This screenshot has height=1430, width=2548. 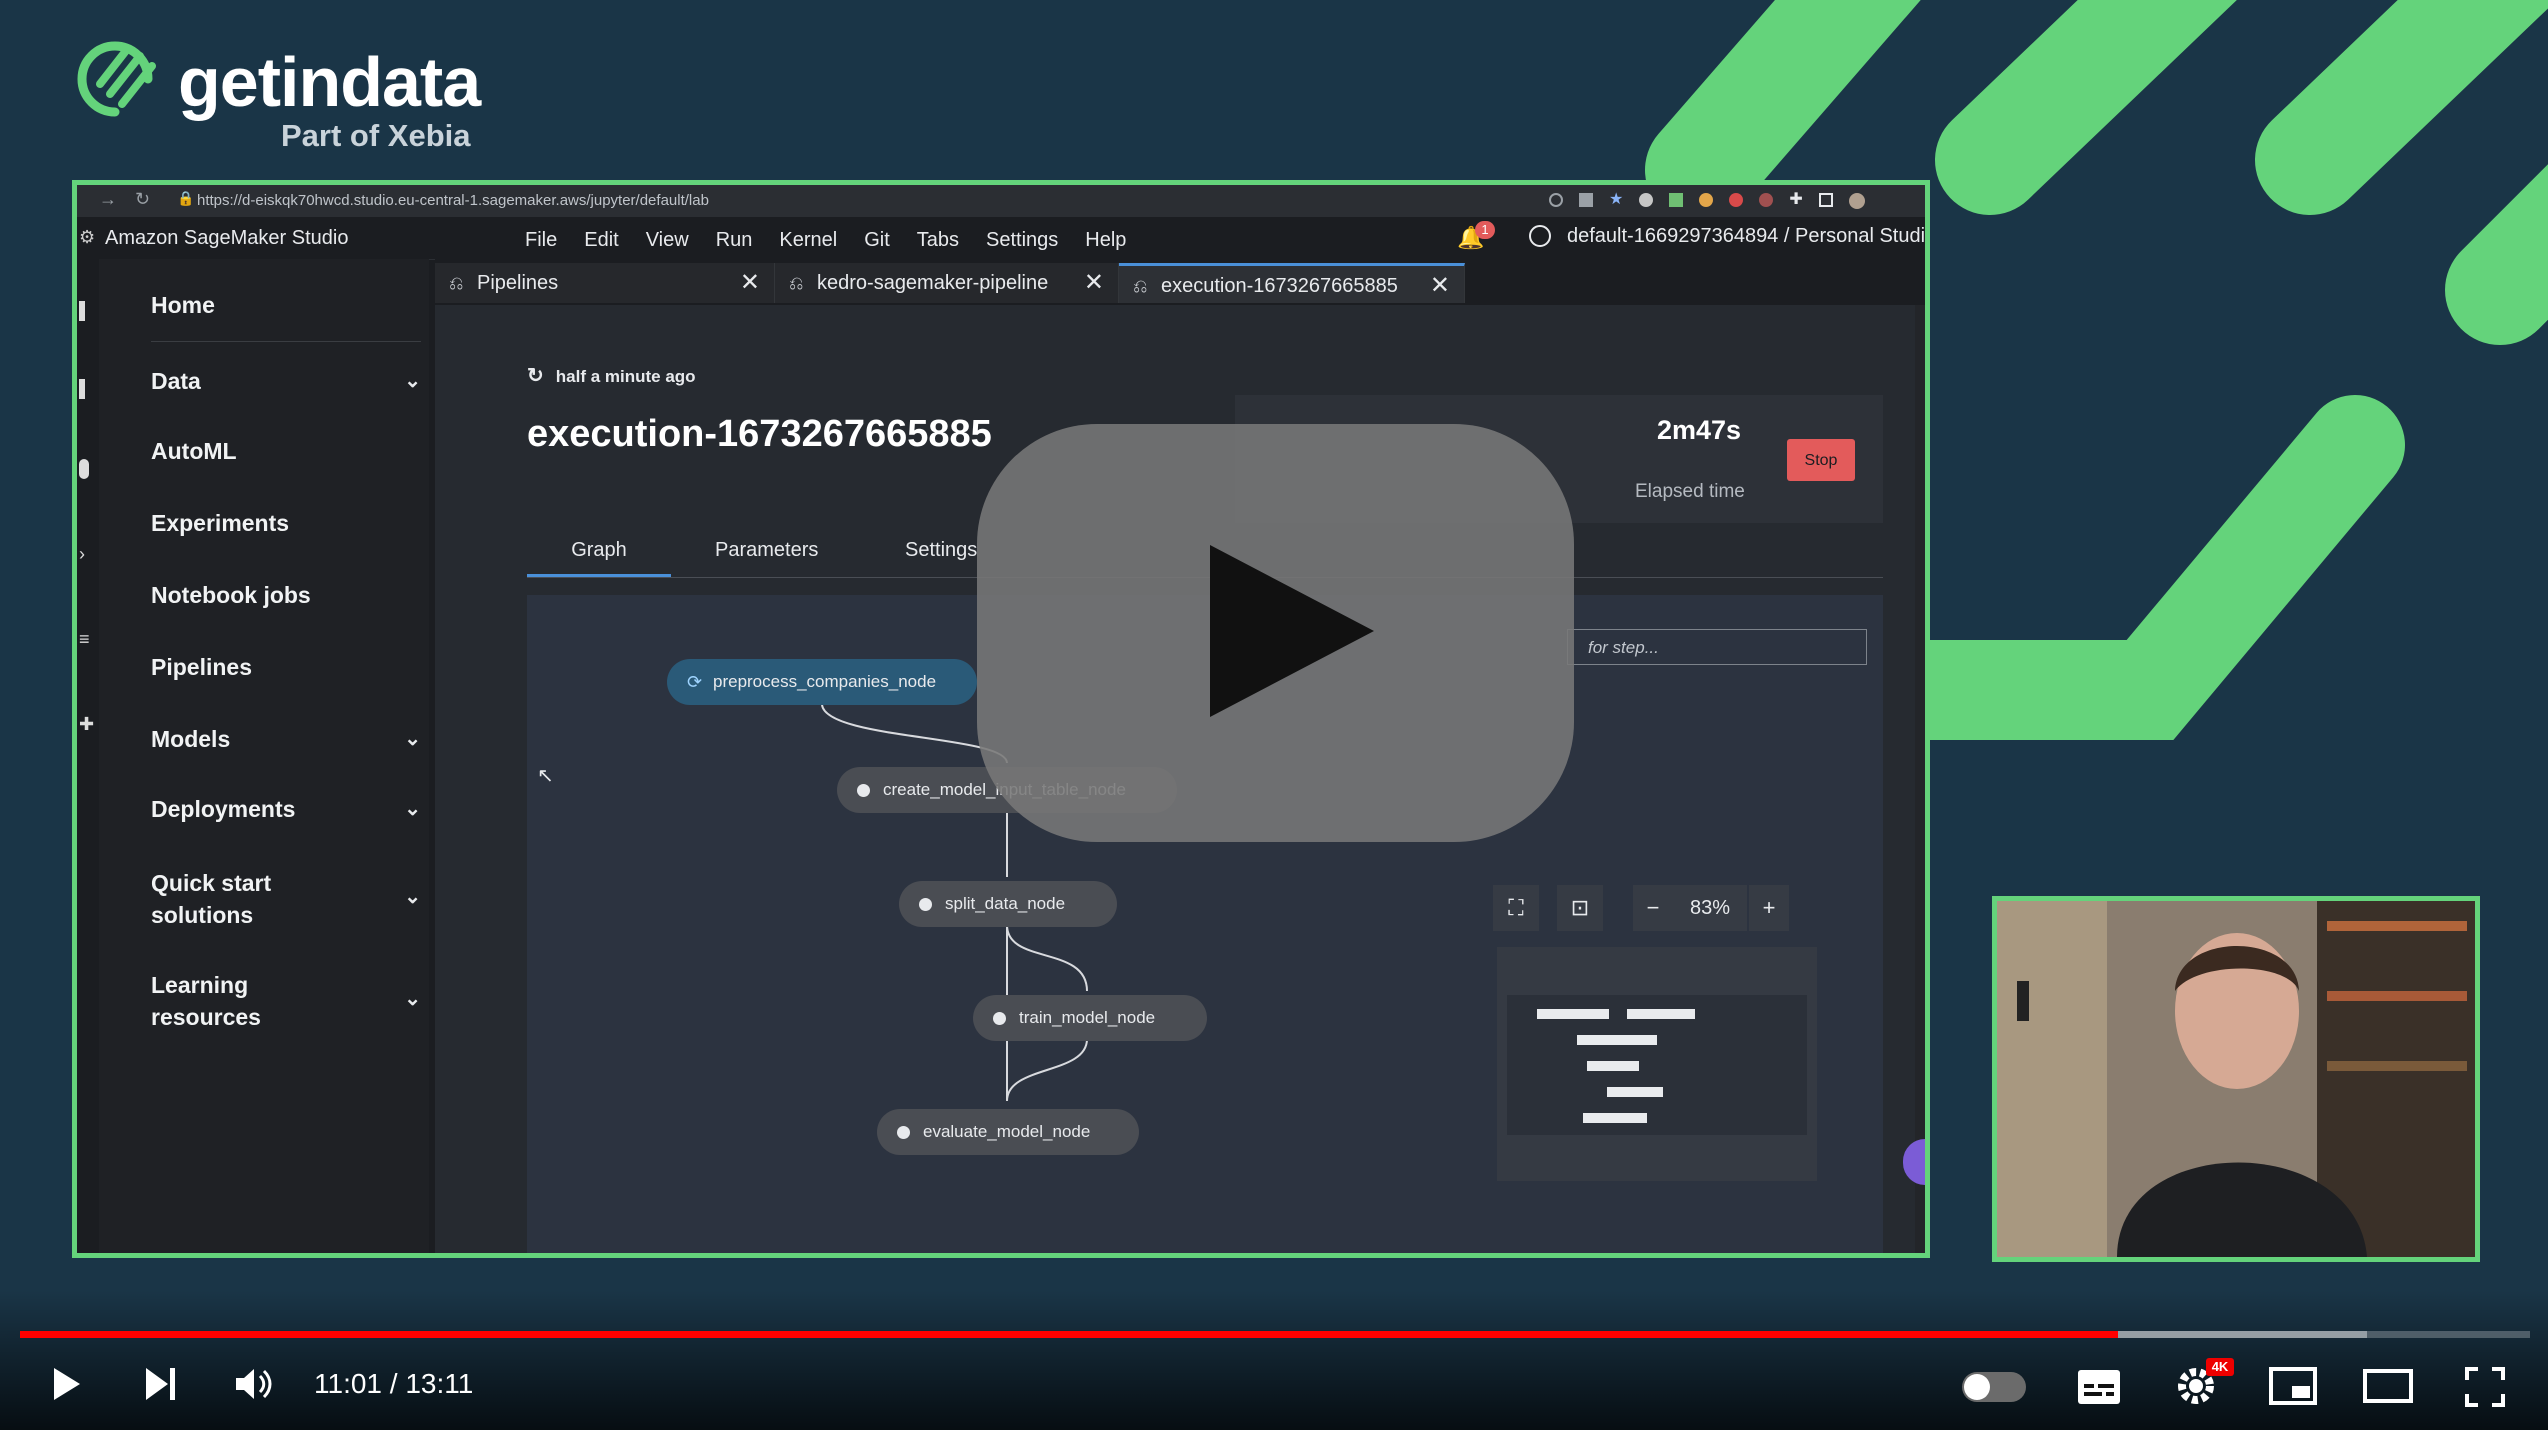 I want to click on tab-graph: Graph, so click(x=599, y=558).